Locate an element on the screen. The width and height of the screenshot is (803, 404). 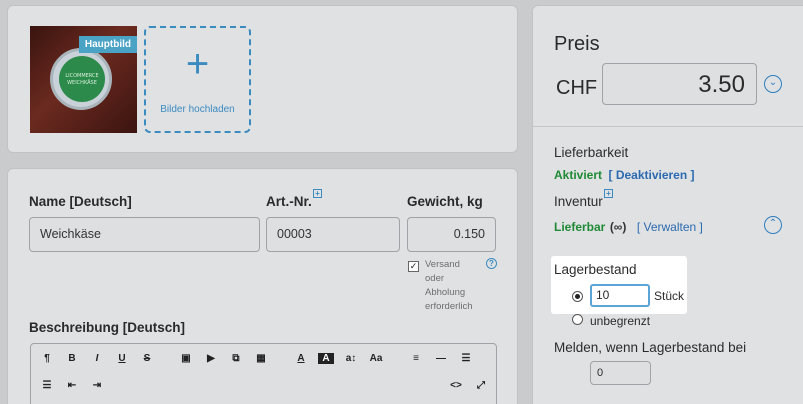
sku-input: 00003 is located at coordinates (333, 234).